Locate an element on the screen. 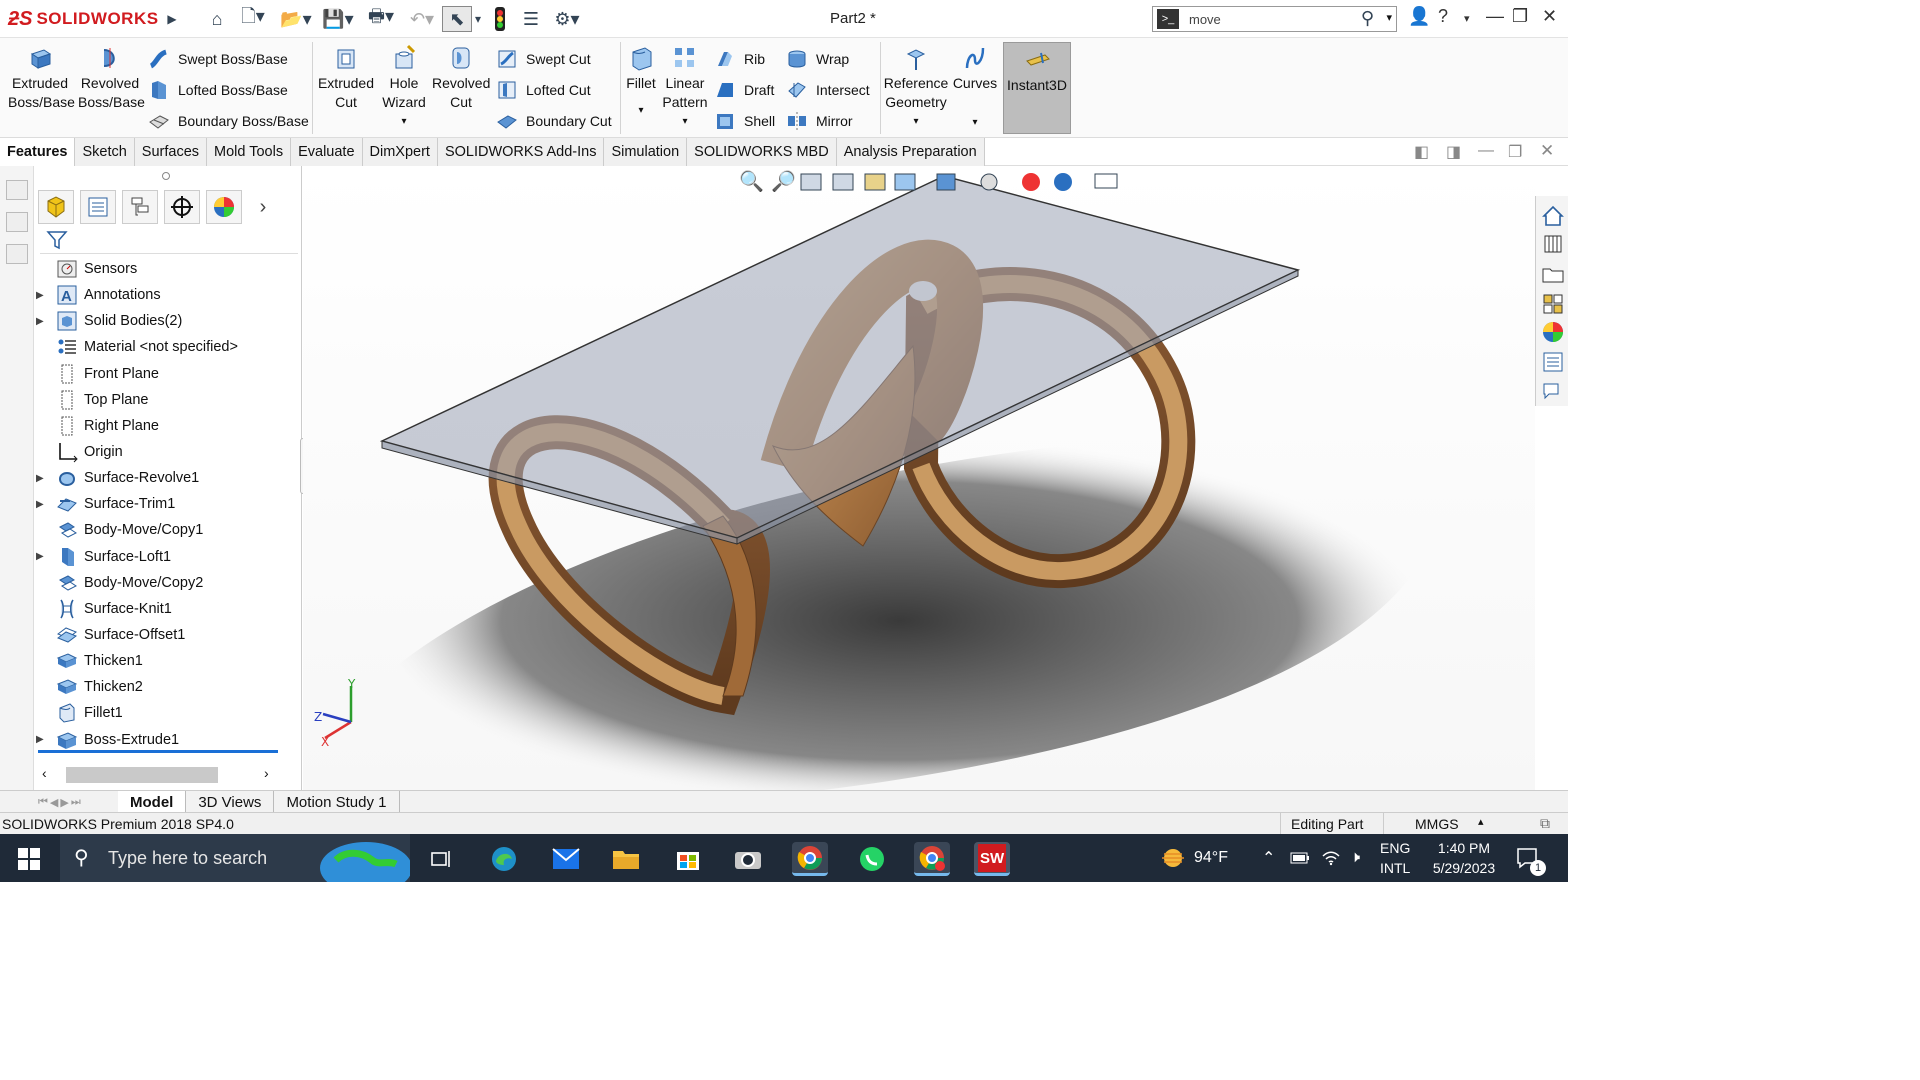 Image resolution: width=1920 pixels, height=1080 pixels. tab-simulation: Simulation is located at coordinates (646, 152).